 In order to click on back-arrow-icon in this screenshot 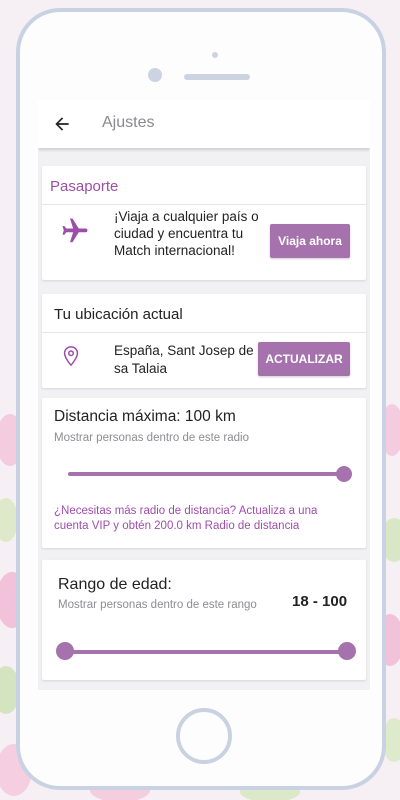, I will do `click(62, 124)`.